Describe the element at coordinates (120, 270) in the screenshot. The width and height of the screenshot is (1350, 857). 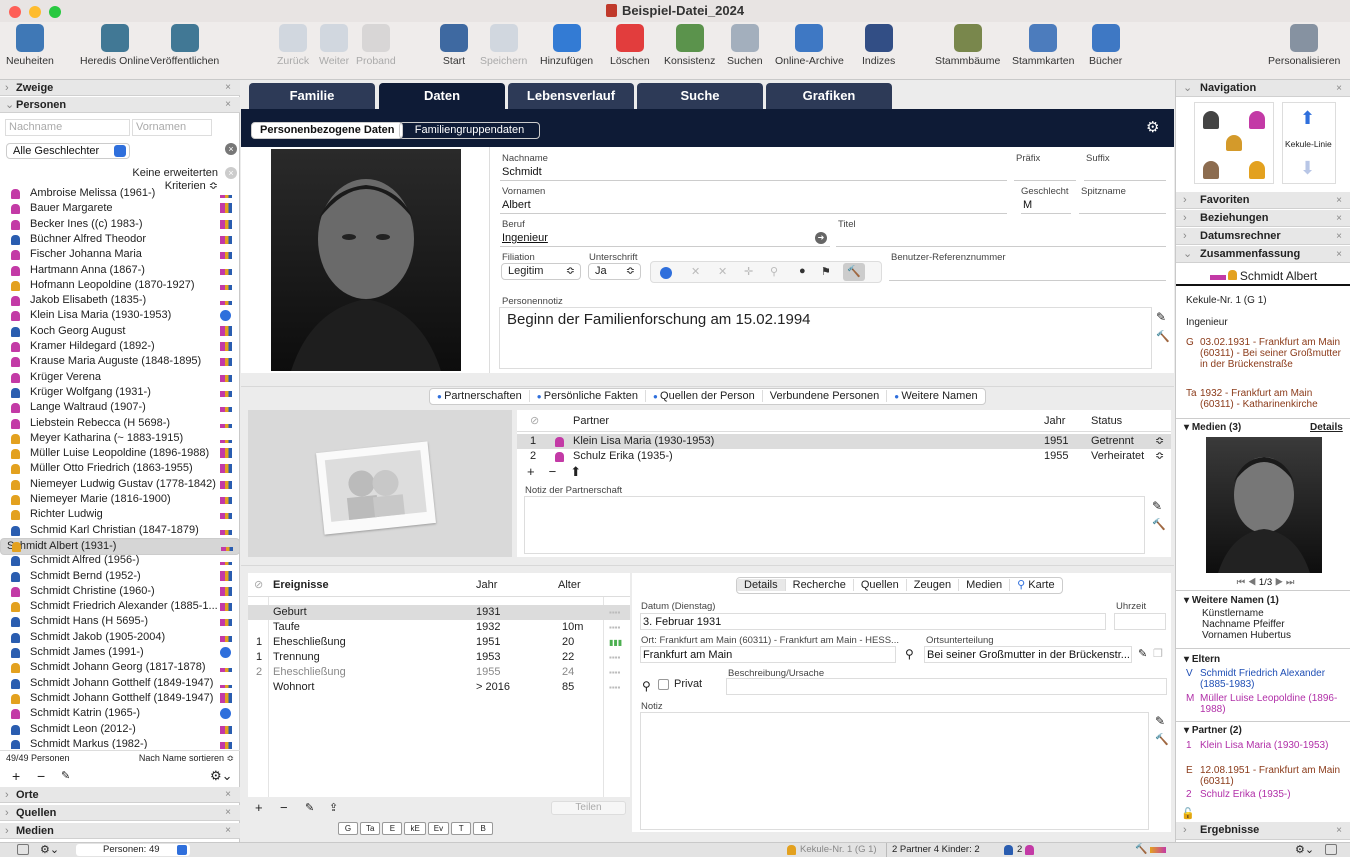
I see `person-list-item: Hartmann Anna (1867-)` at that location.